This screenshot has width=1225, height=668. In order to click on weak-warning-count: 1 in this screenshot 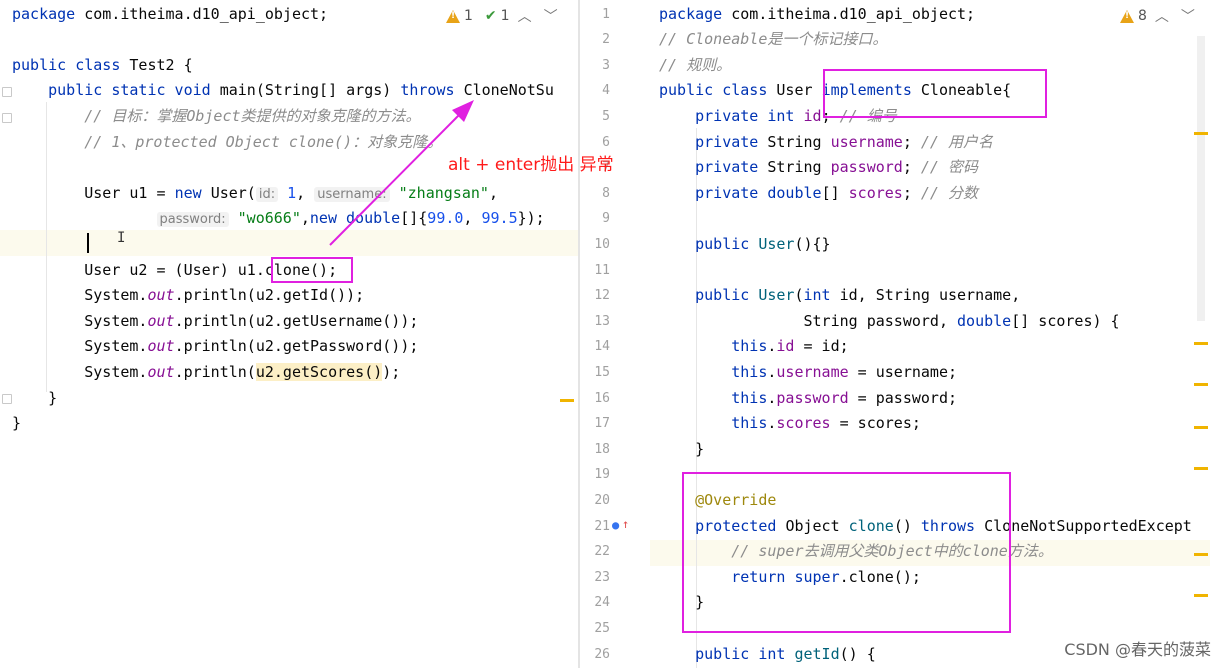, I will do `click(505, 16)`.